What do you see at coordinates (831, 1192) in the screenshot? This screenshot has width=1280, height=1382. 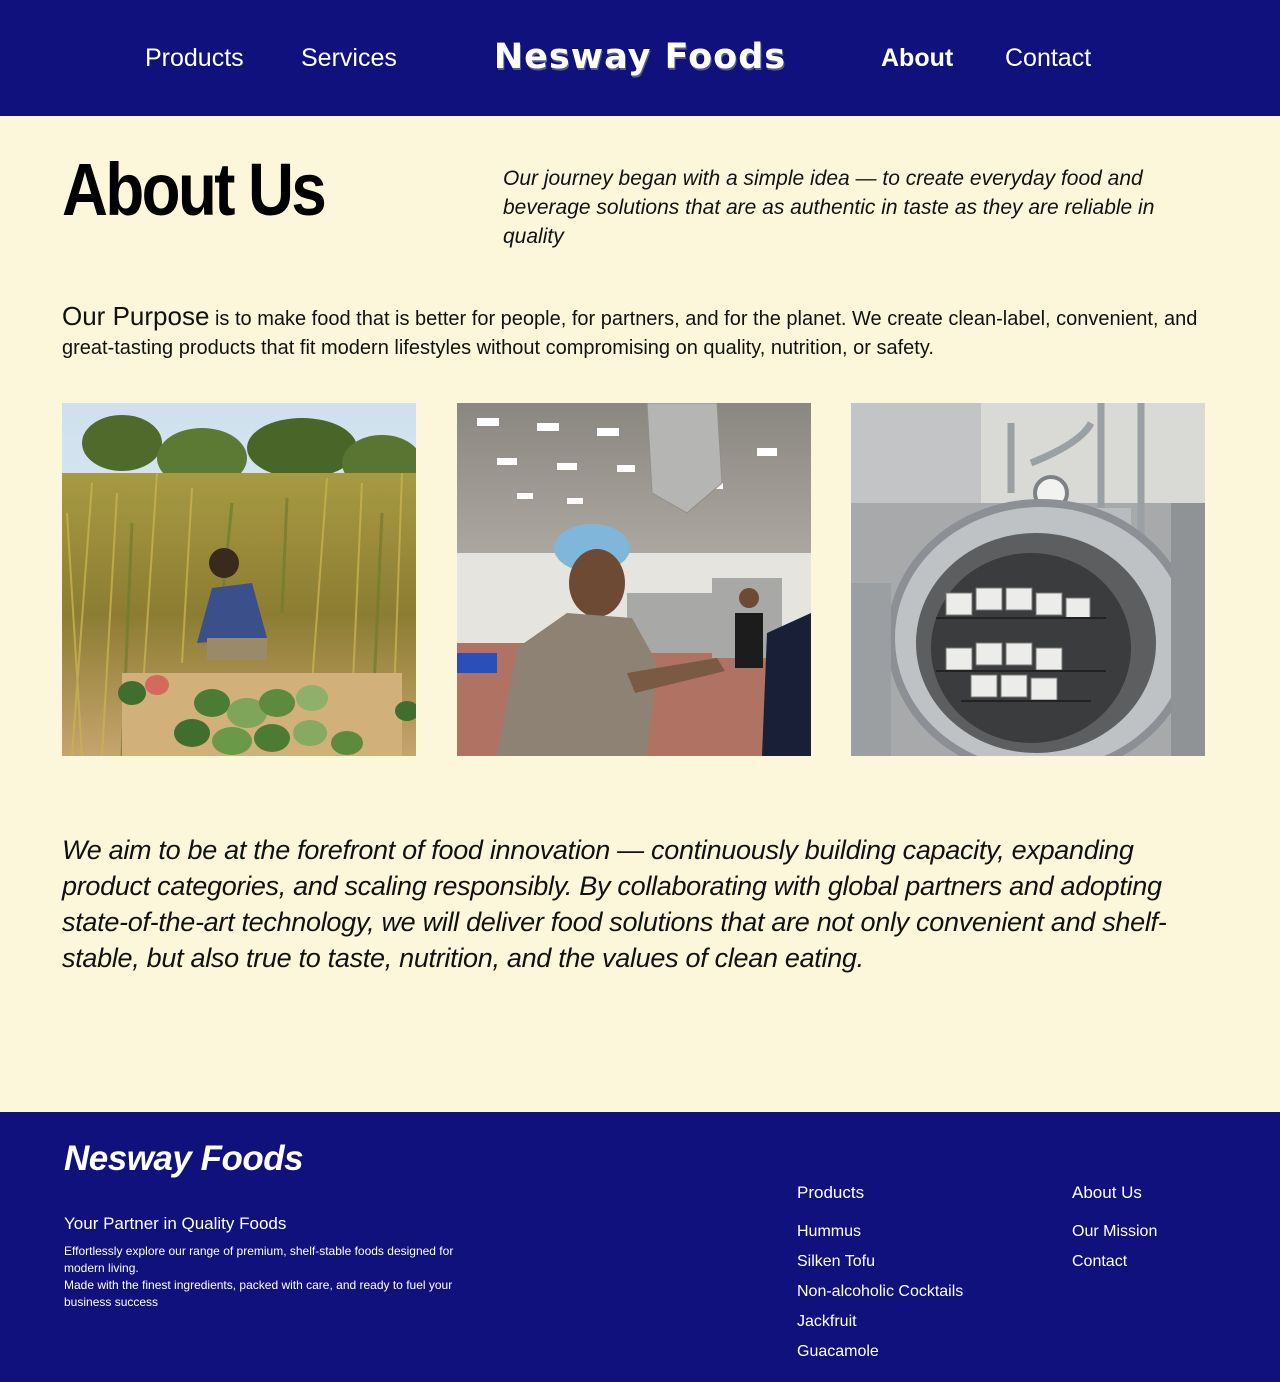 I see `footer-products-heading: Products` at bounding box center [831, 1192].